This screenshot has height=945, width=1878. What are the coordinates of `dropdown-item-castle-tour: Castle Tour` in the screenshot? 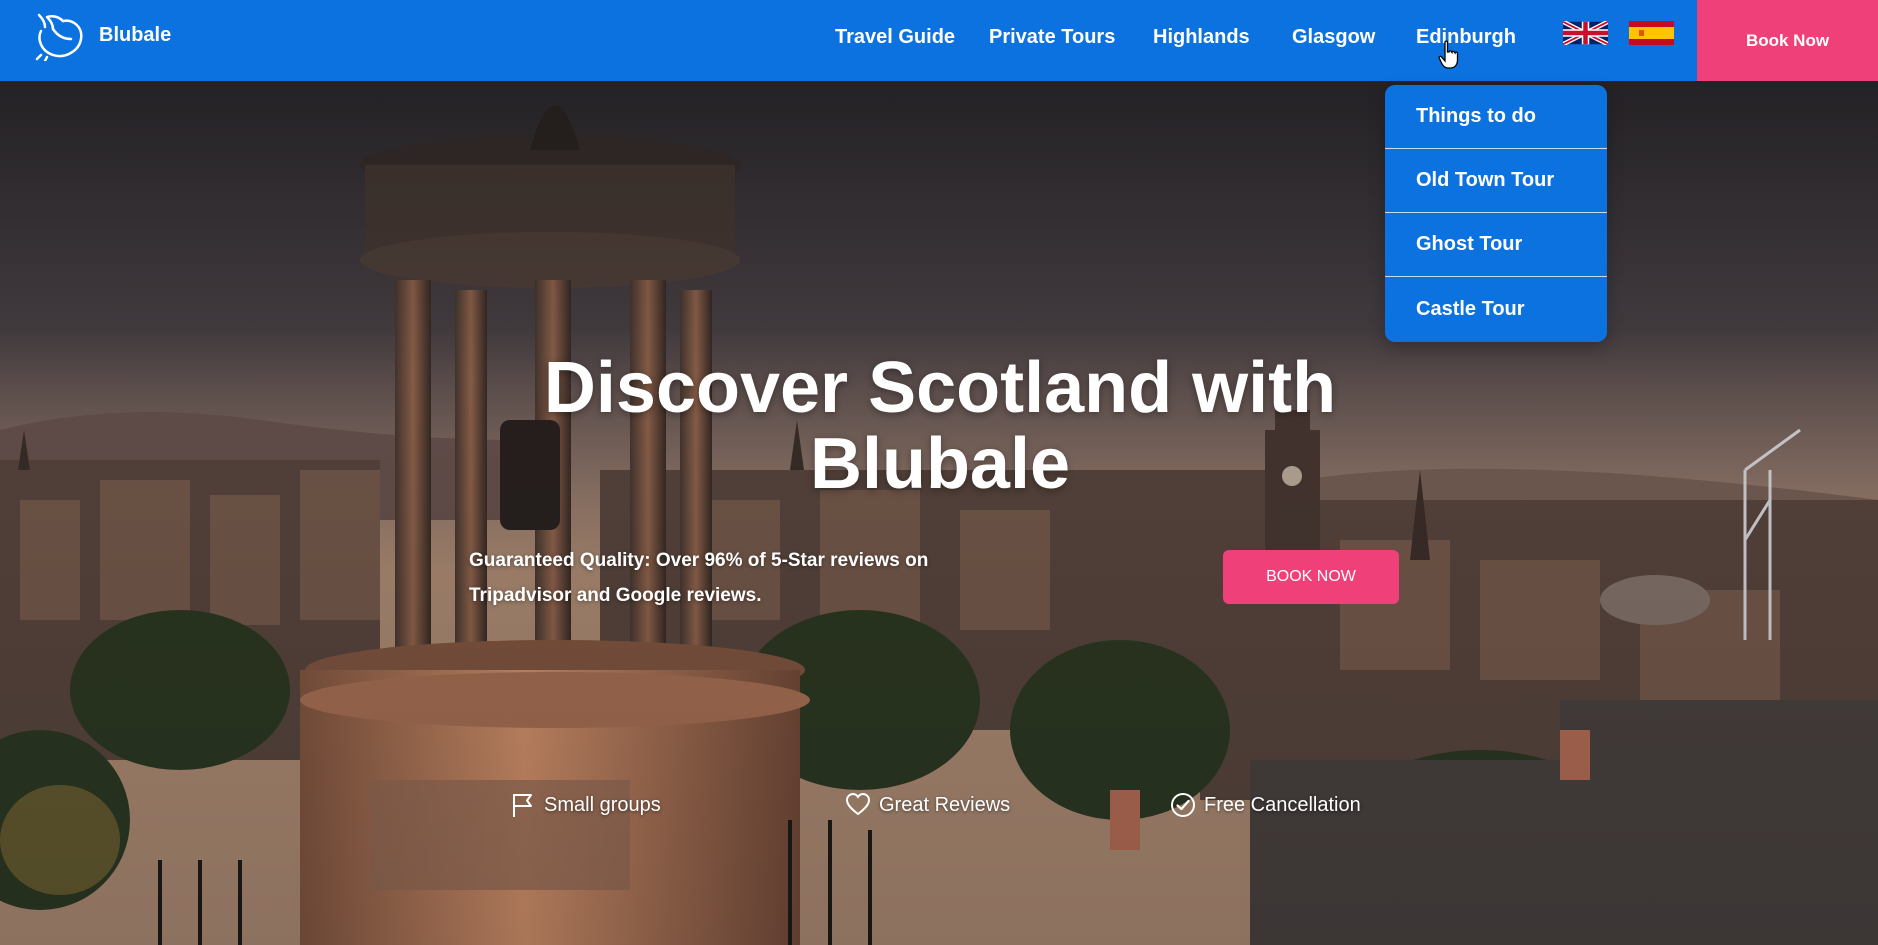 It's located at (1496, 309).